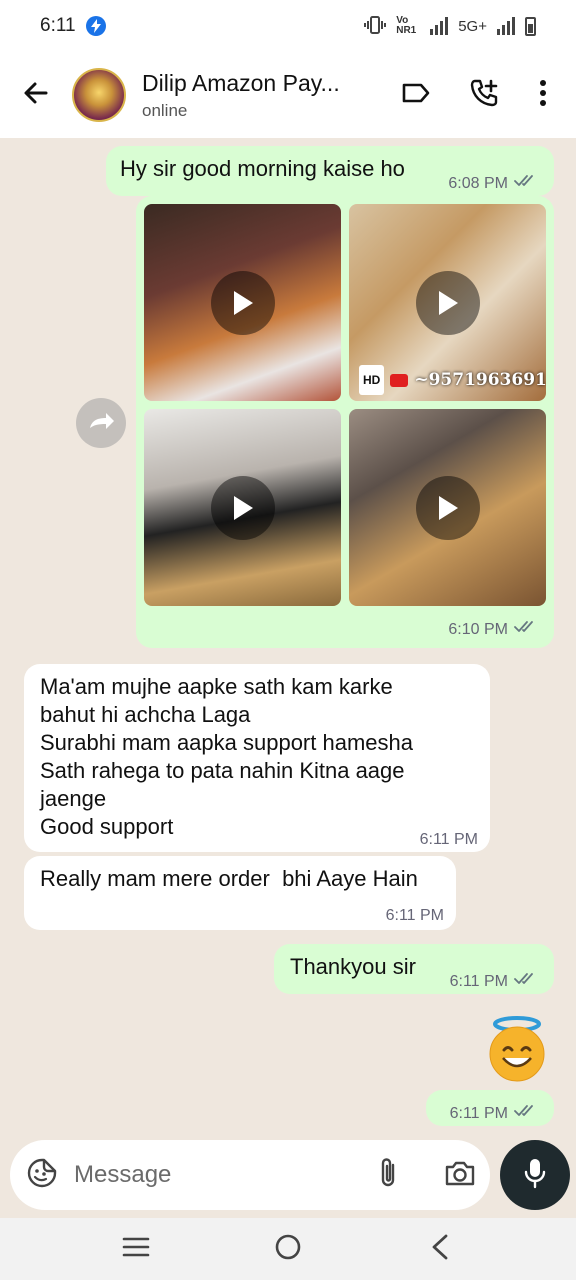 The width and height of the screenshot is (576, 1280). I want to click on video-overlay: HD ~9571963691, so click(452, 380).